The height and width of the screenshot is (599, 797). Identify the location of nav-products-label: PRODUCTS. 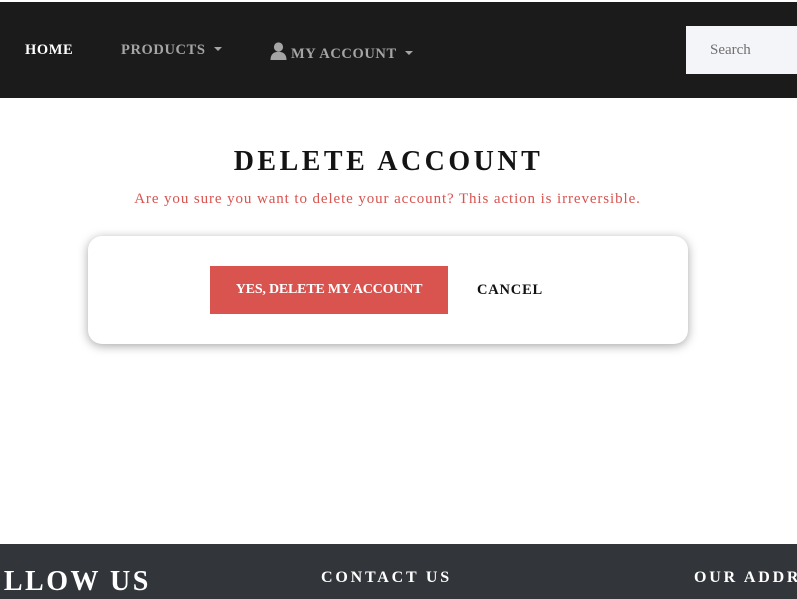
(163, 50).